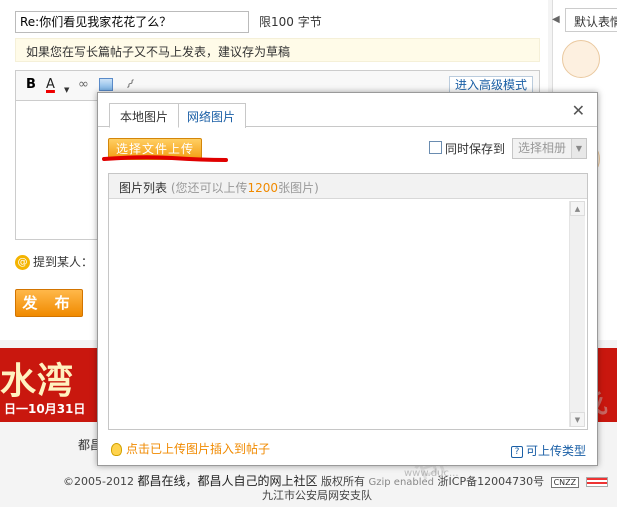 This screenshot has width=617, height=507. What do you see at coordinates (475, 149) in the screenshot?
I see `sync-save-label: 同时保存到` at bounding box center [475, 149].